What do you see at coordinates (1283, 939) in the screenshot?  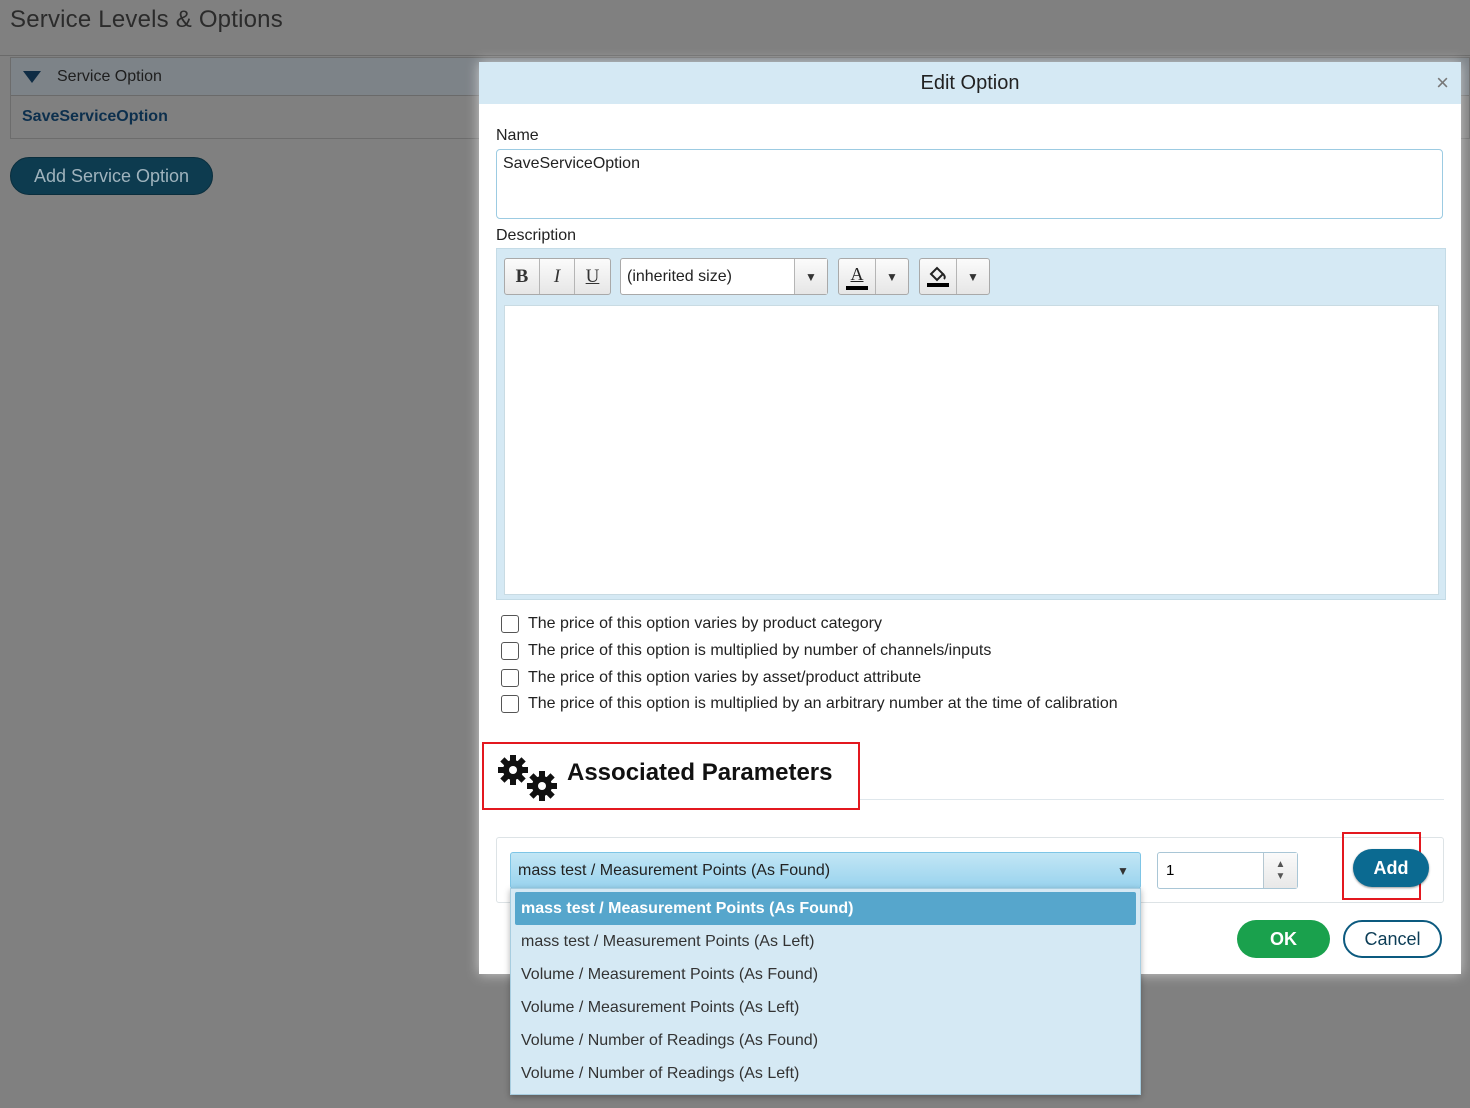 I see `ok-button: OK` at bounding box center [1283, 939].